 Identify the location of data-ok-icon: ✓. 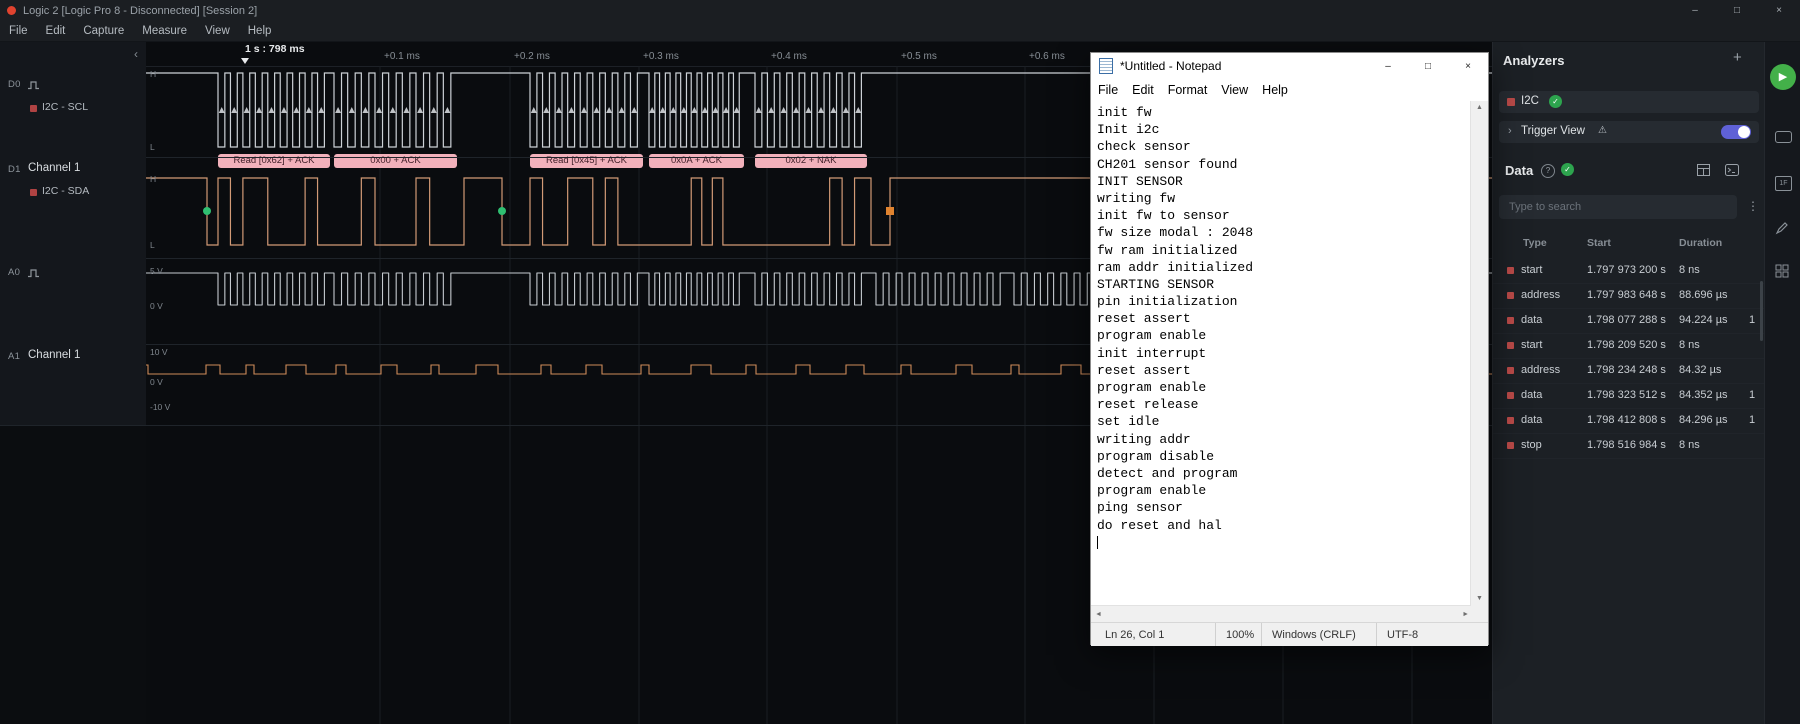
(1567, 169).